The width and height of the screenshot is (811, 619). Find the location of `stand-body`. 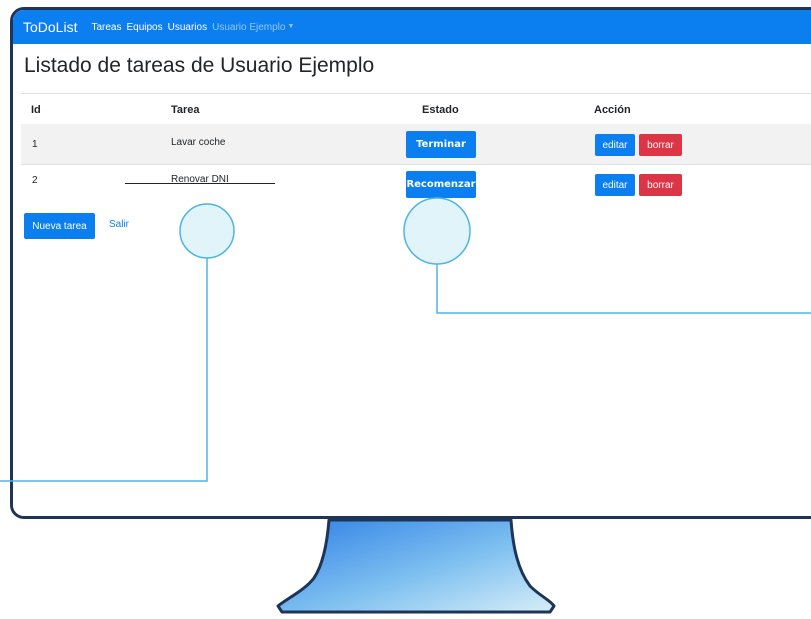

stand-body is located at coordinates (416, 566).